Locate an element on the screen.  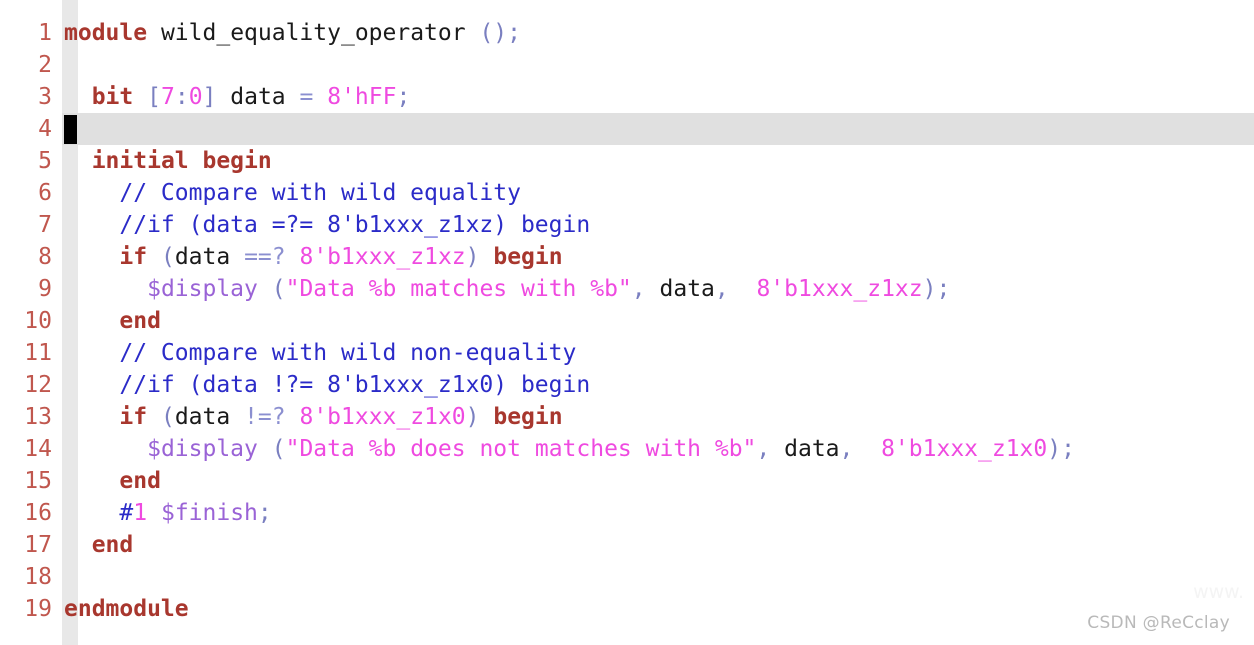
line-number: 4 is located at coordinates (45, 129).